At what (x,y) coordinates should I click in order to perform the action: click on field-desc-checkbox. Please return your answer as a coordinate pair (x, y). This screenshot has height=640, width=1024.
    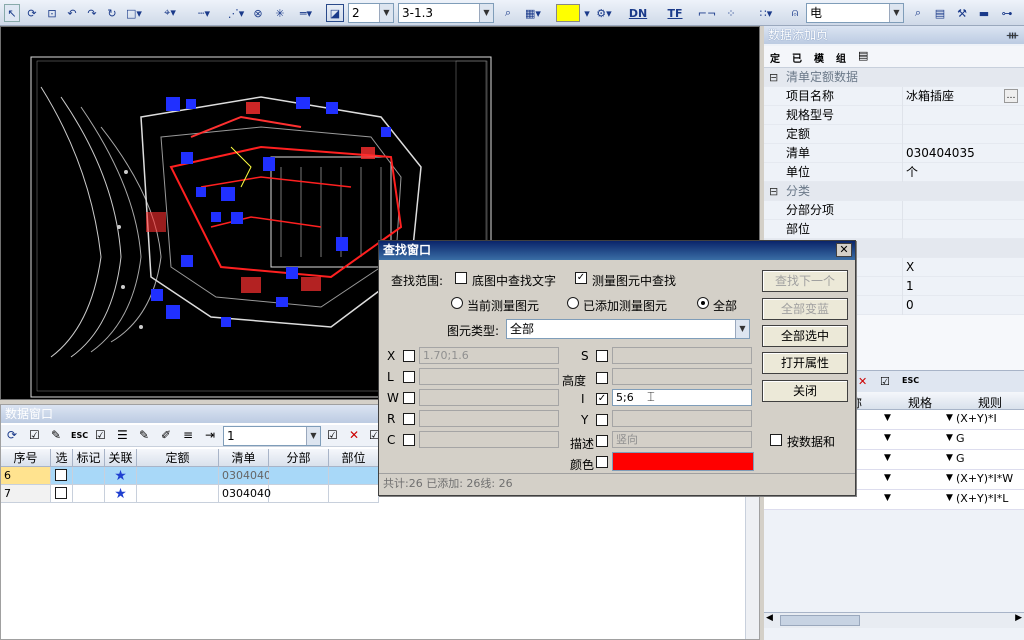
    Looking at the image, I should click on (602, 441).